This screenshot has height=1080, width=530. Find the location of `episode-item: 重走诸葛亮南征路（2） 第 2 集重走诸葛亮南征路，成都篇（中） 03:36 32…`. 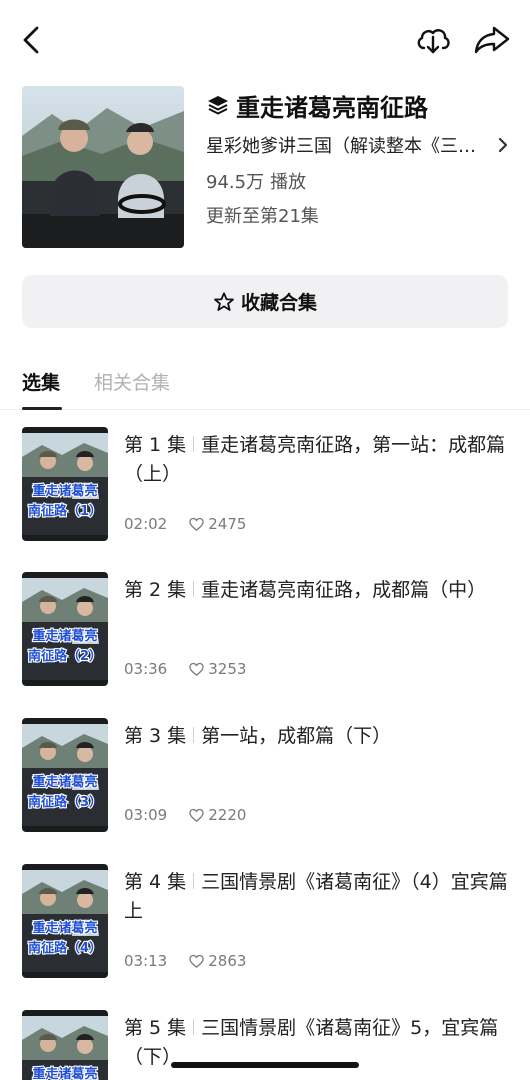

episode-item: 重走诸葛亮南征路（2） 第 2 集重走诸葛亮南征路，成都篇（中） 03:36 32… is located at coordinates (267, 629).